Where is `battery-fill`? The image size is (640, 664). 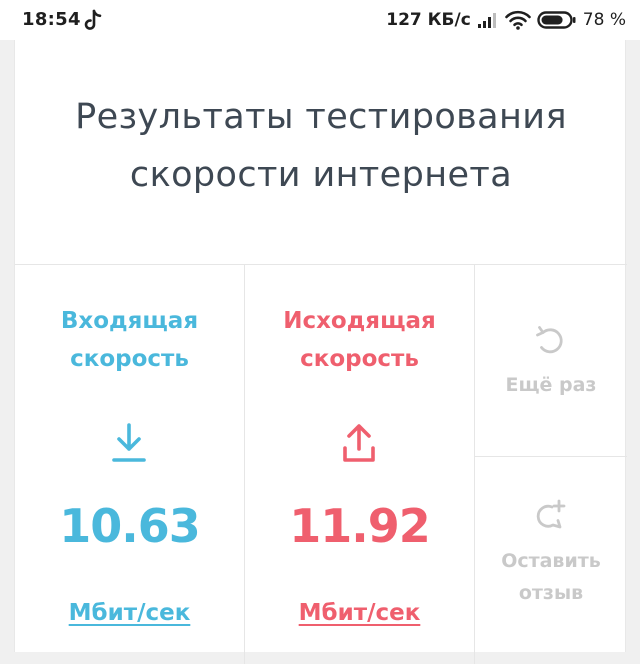 battery-fill is located at coordinates (552, 20).